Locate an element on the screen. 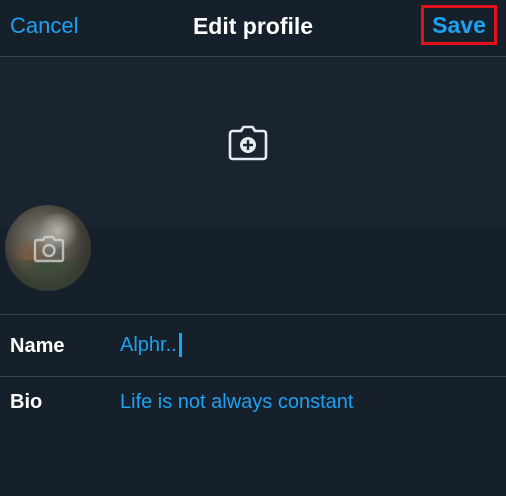 The image size is (506, 496). avatar is located at coordinates (48, 248).